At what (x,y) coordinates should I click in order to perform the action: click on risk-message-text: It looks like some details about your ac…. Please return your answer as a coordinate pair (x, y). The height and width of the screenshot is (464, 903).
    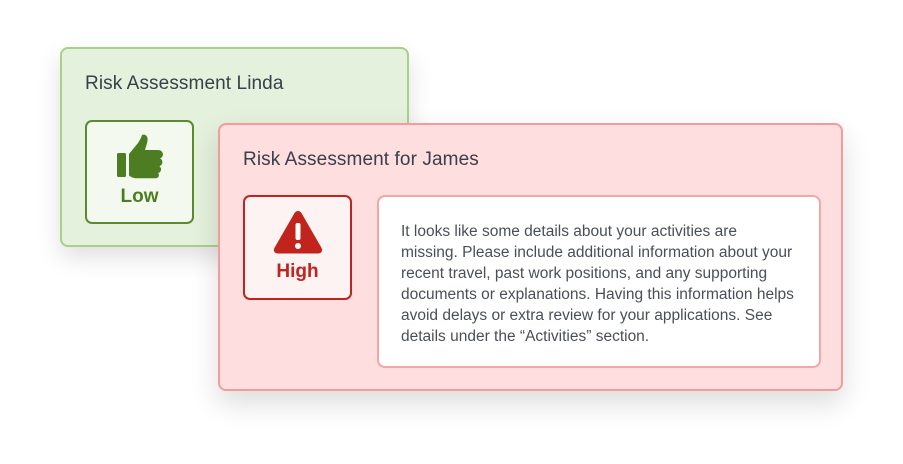
    Looking at the image, I should click on (597, 284).